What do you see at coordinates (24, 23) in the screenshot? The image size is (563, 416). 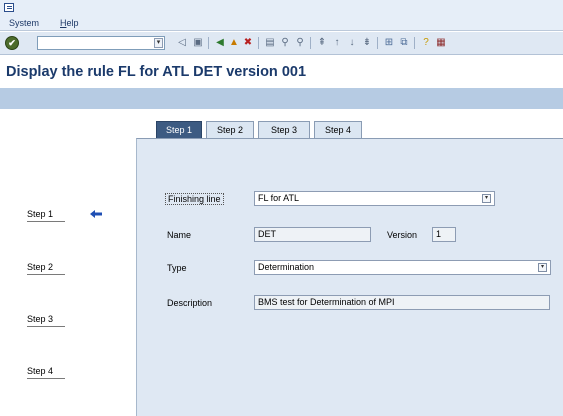 I see `menu-system: System` at bounding box center [24, 23].